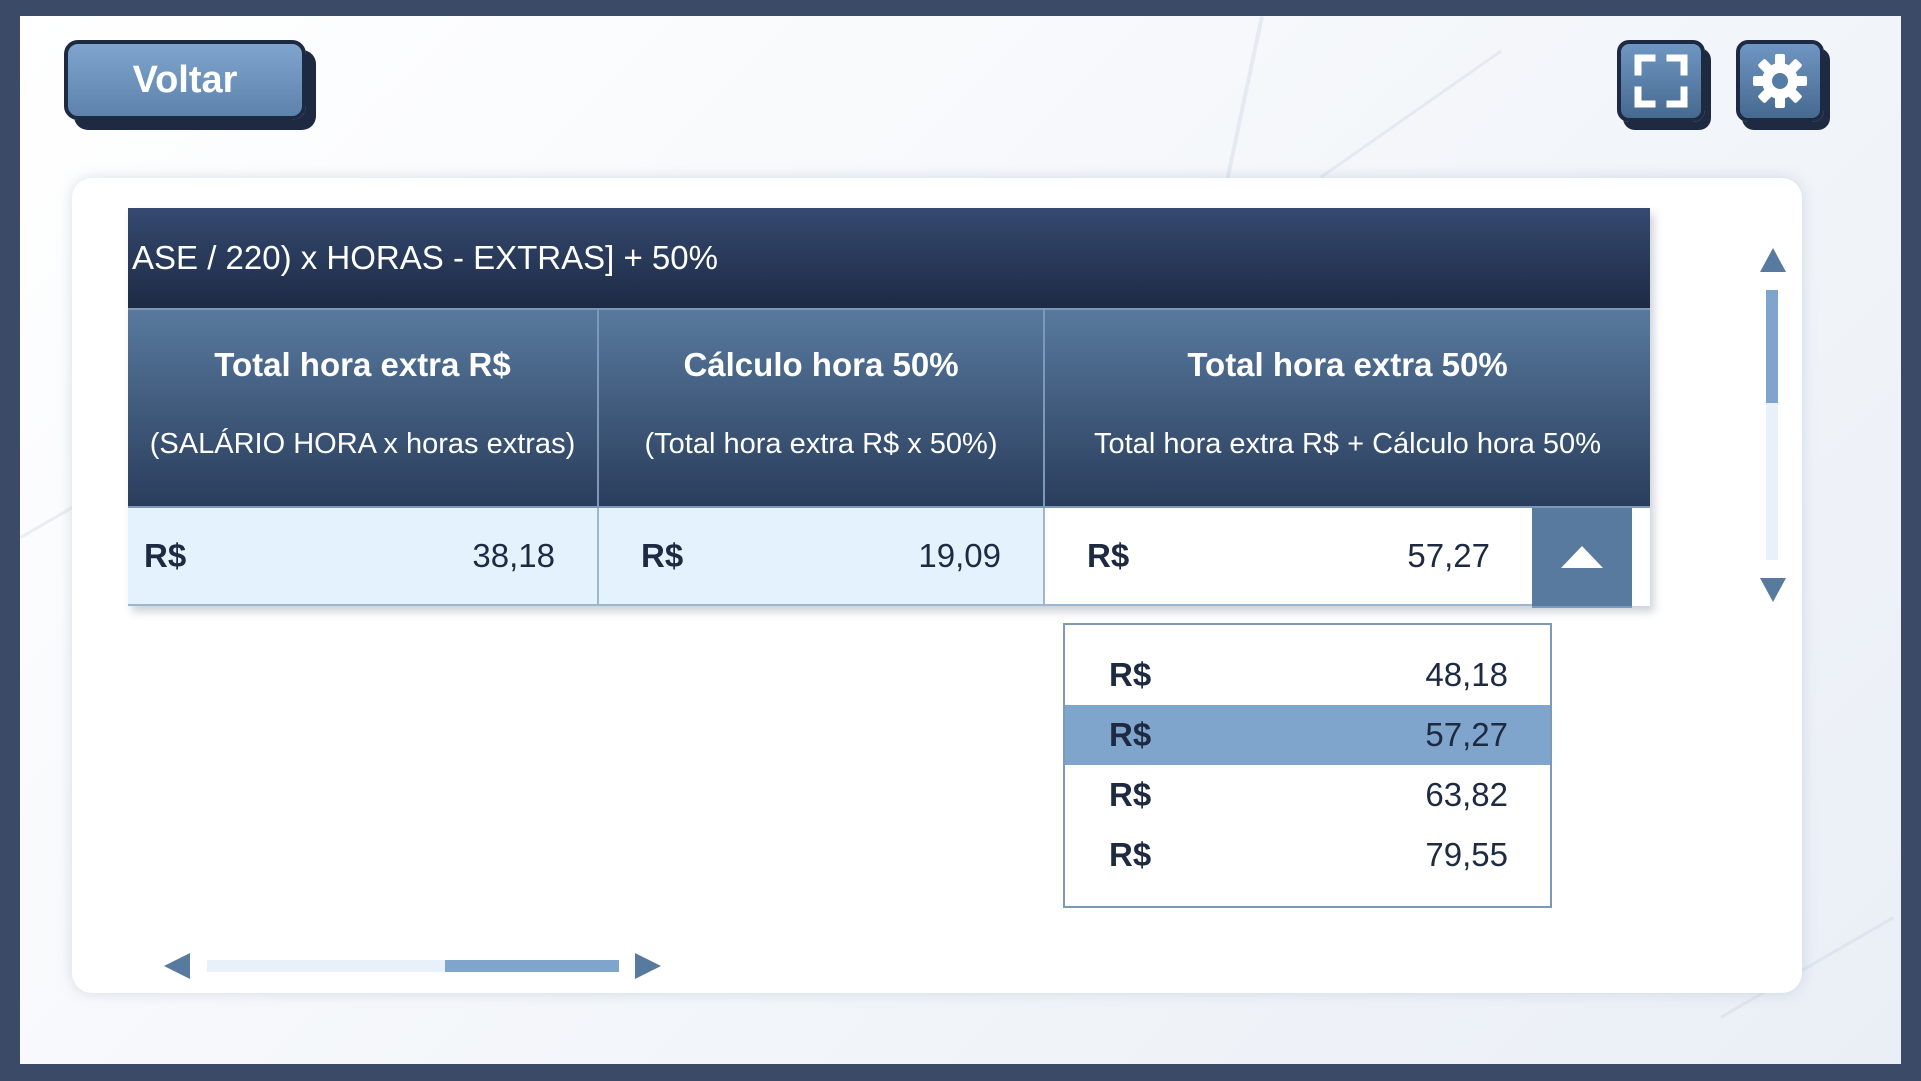  I want to click on scroll-down-arrow-icon, so click(1773, 590).